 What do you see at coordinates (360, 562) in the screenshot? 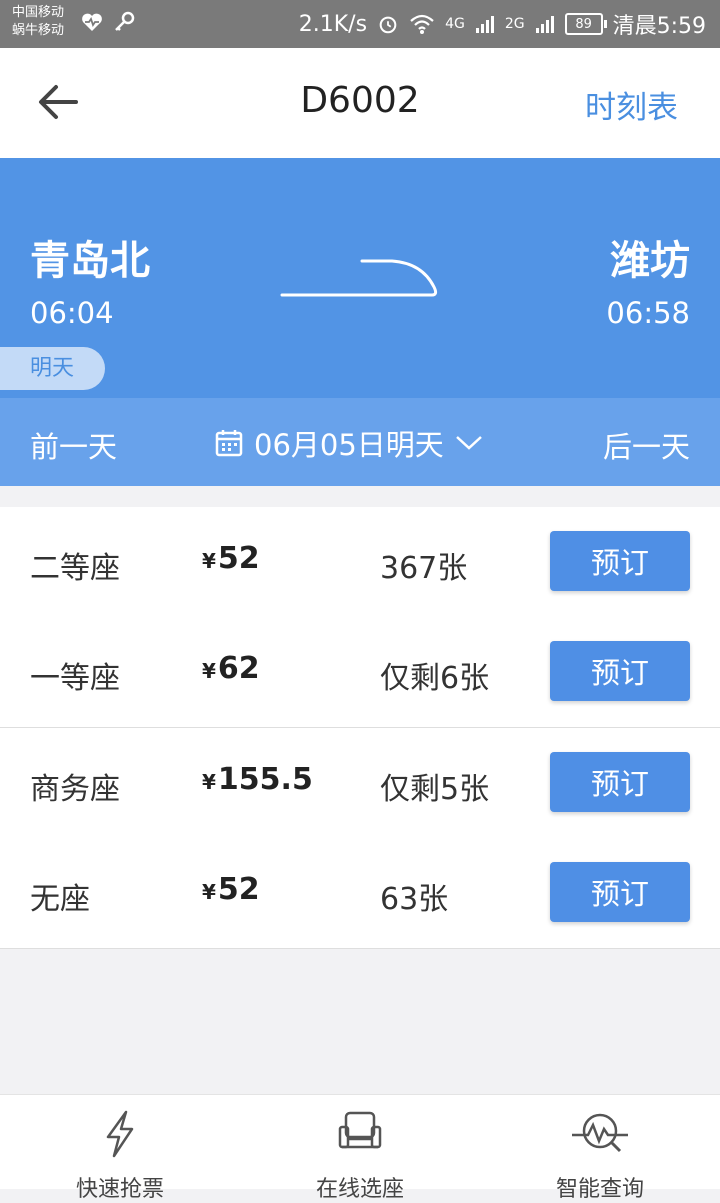
I see `seat-row: 二等座 ¥52 367张 预订` at bounding box center [360, 562].